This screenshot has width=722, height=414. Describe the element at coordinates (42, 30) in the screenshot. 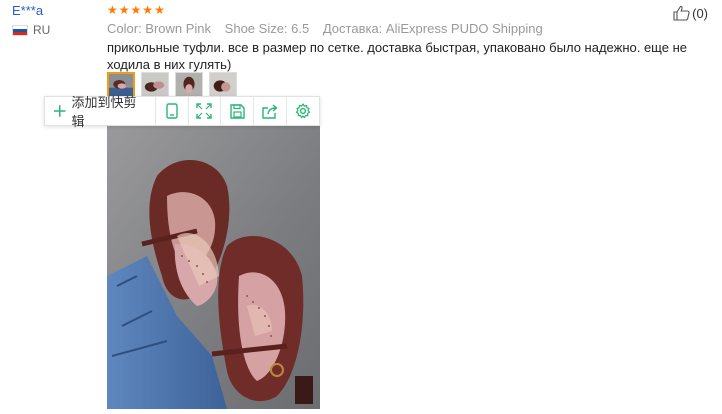

I see `country-code: RU` at that location.